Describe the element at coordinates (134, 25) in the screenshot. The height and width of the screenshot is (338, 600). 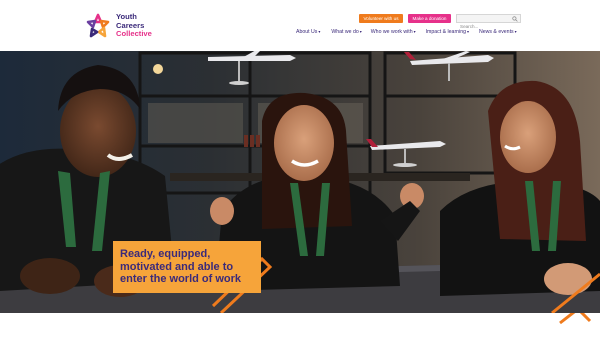
I see `logo-wordmark: Youth Careers Collective` at that location.